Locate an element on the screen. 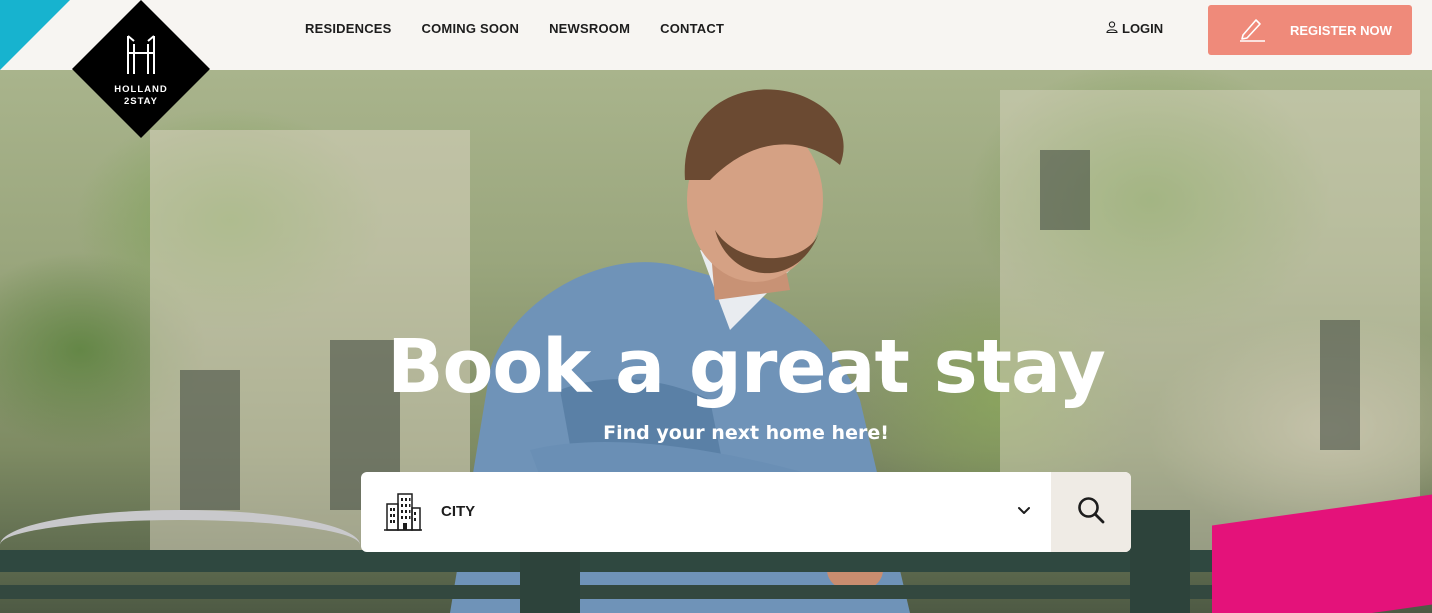 The width and height of the screenshot is (1432, 613). pencil-icon is located at coordinates (1252, 30).